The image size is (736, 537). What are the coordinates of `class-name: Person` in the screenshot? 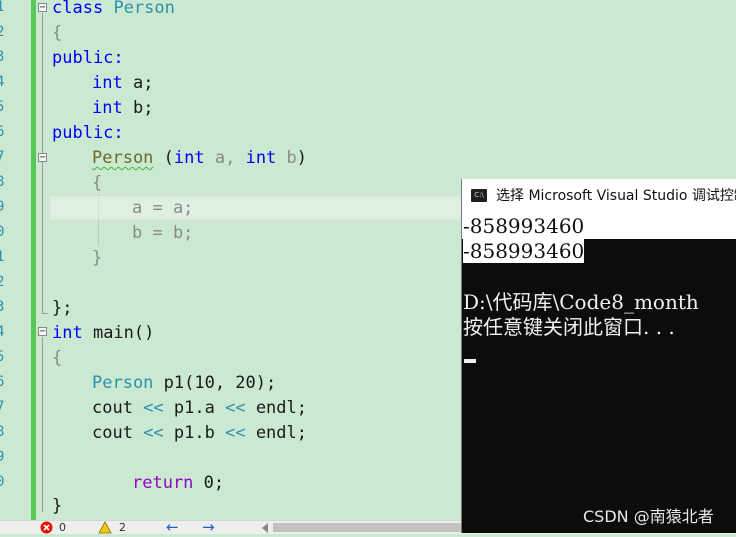 It's located at (144, 9).